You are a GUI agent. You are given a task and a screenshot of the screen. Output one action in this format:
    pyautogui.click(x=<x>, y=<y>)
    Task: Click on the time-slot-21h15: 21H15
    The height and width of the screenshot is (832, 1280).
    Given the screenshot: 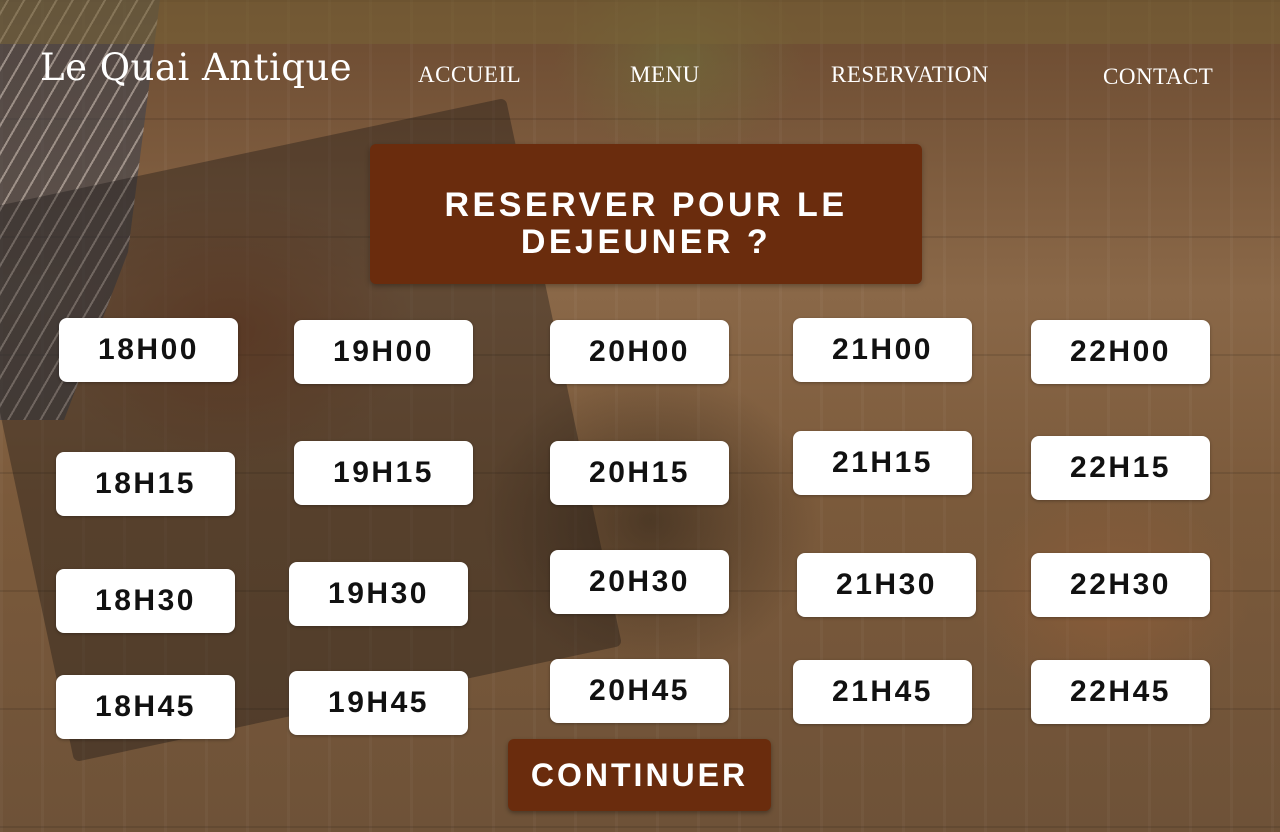 What is the action you would take?
    pyautogui.click(x=882, y=463)
    